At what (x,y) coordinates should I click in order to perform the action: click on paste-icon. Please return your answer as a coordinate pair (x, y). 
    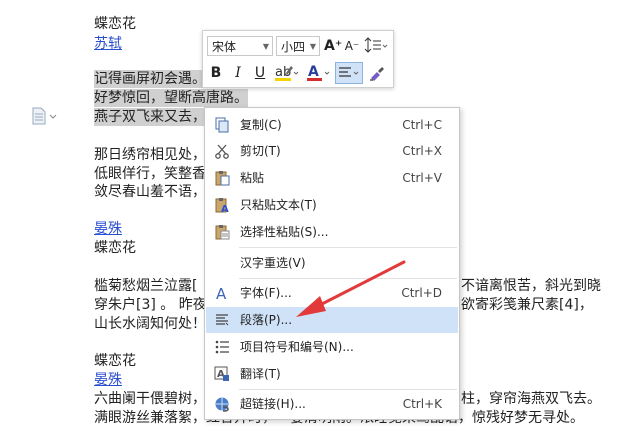
    Looking at the image, I should click on (222, 178).